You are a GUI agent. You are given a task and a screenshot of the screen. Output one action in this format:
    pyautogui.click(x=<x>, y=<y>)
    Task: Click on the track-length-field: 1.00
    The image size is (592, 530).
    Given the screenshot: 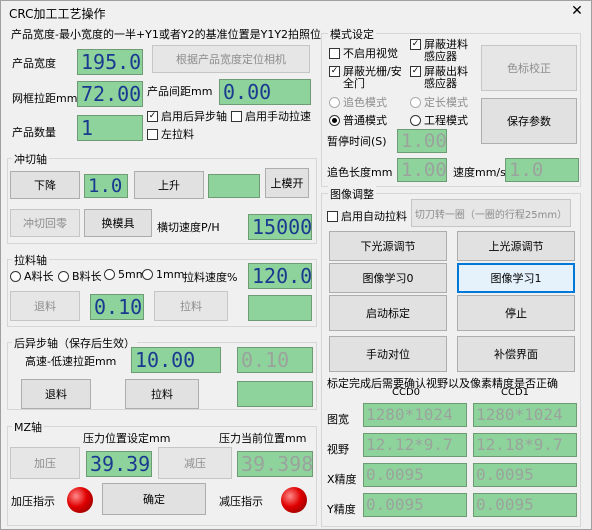 What is the action you would take?
    pyautogui.click(x=422, y=170)
    